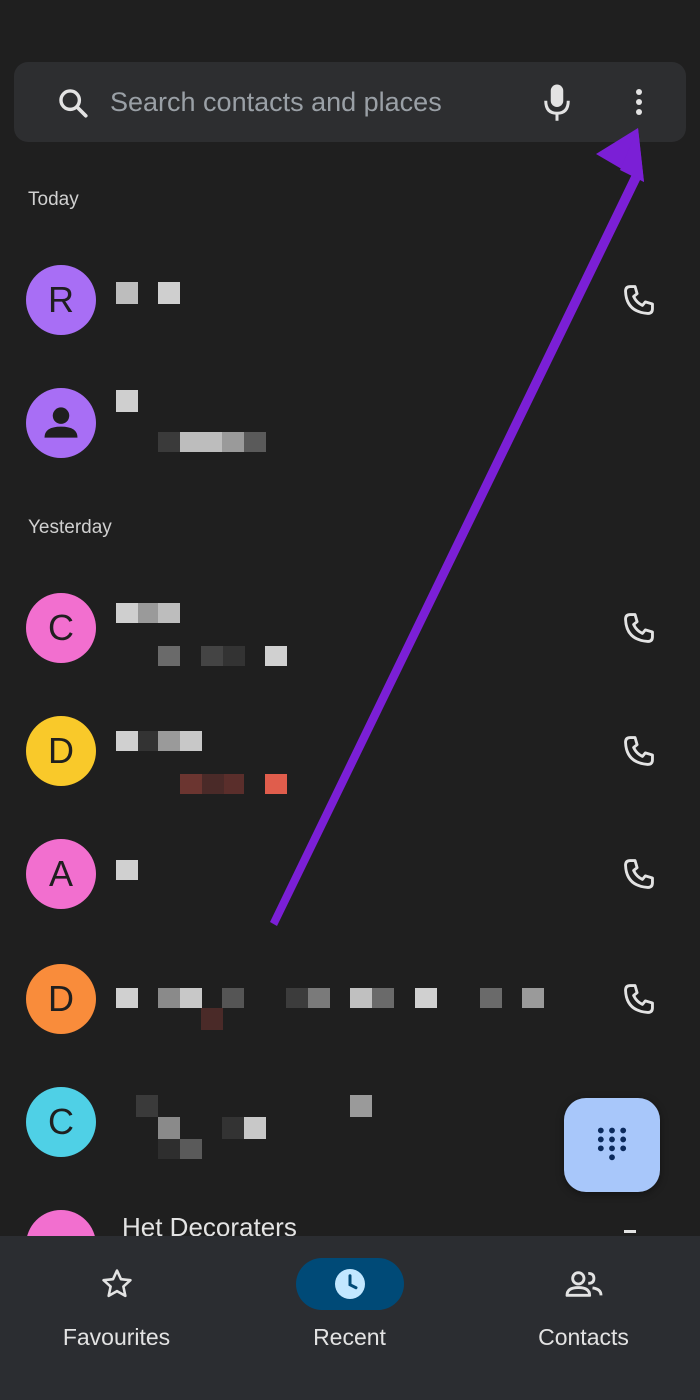 The width and height of the screenshot is (700, 1400). What do you see at coordinates (350, 1212) in the screenshot?
I see `call-log-row: Het Decoraters` at bounding box center [350, 1212].